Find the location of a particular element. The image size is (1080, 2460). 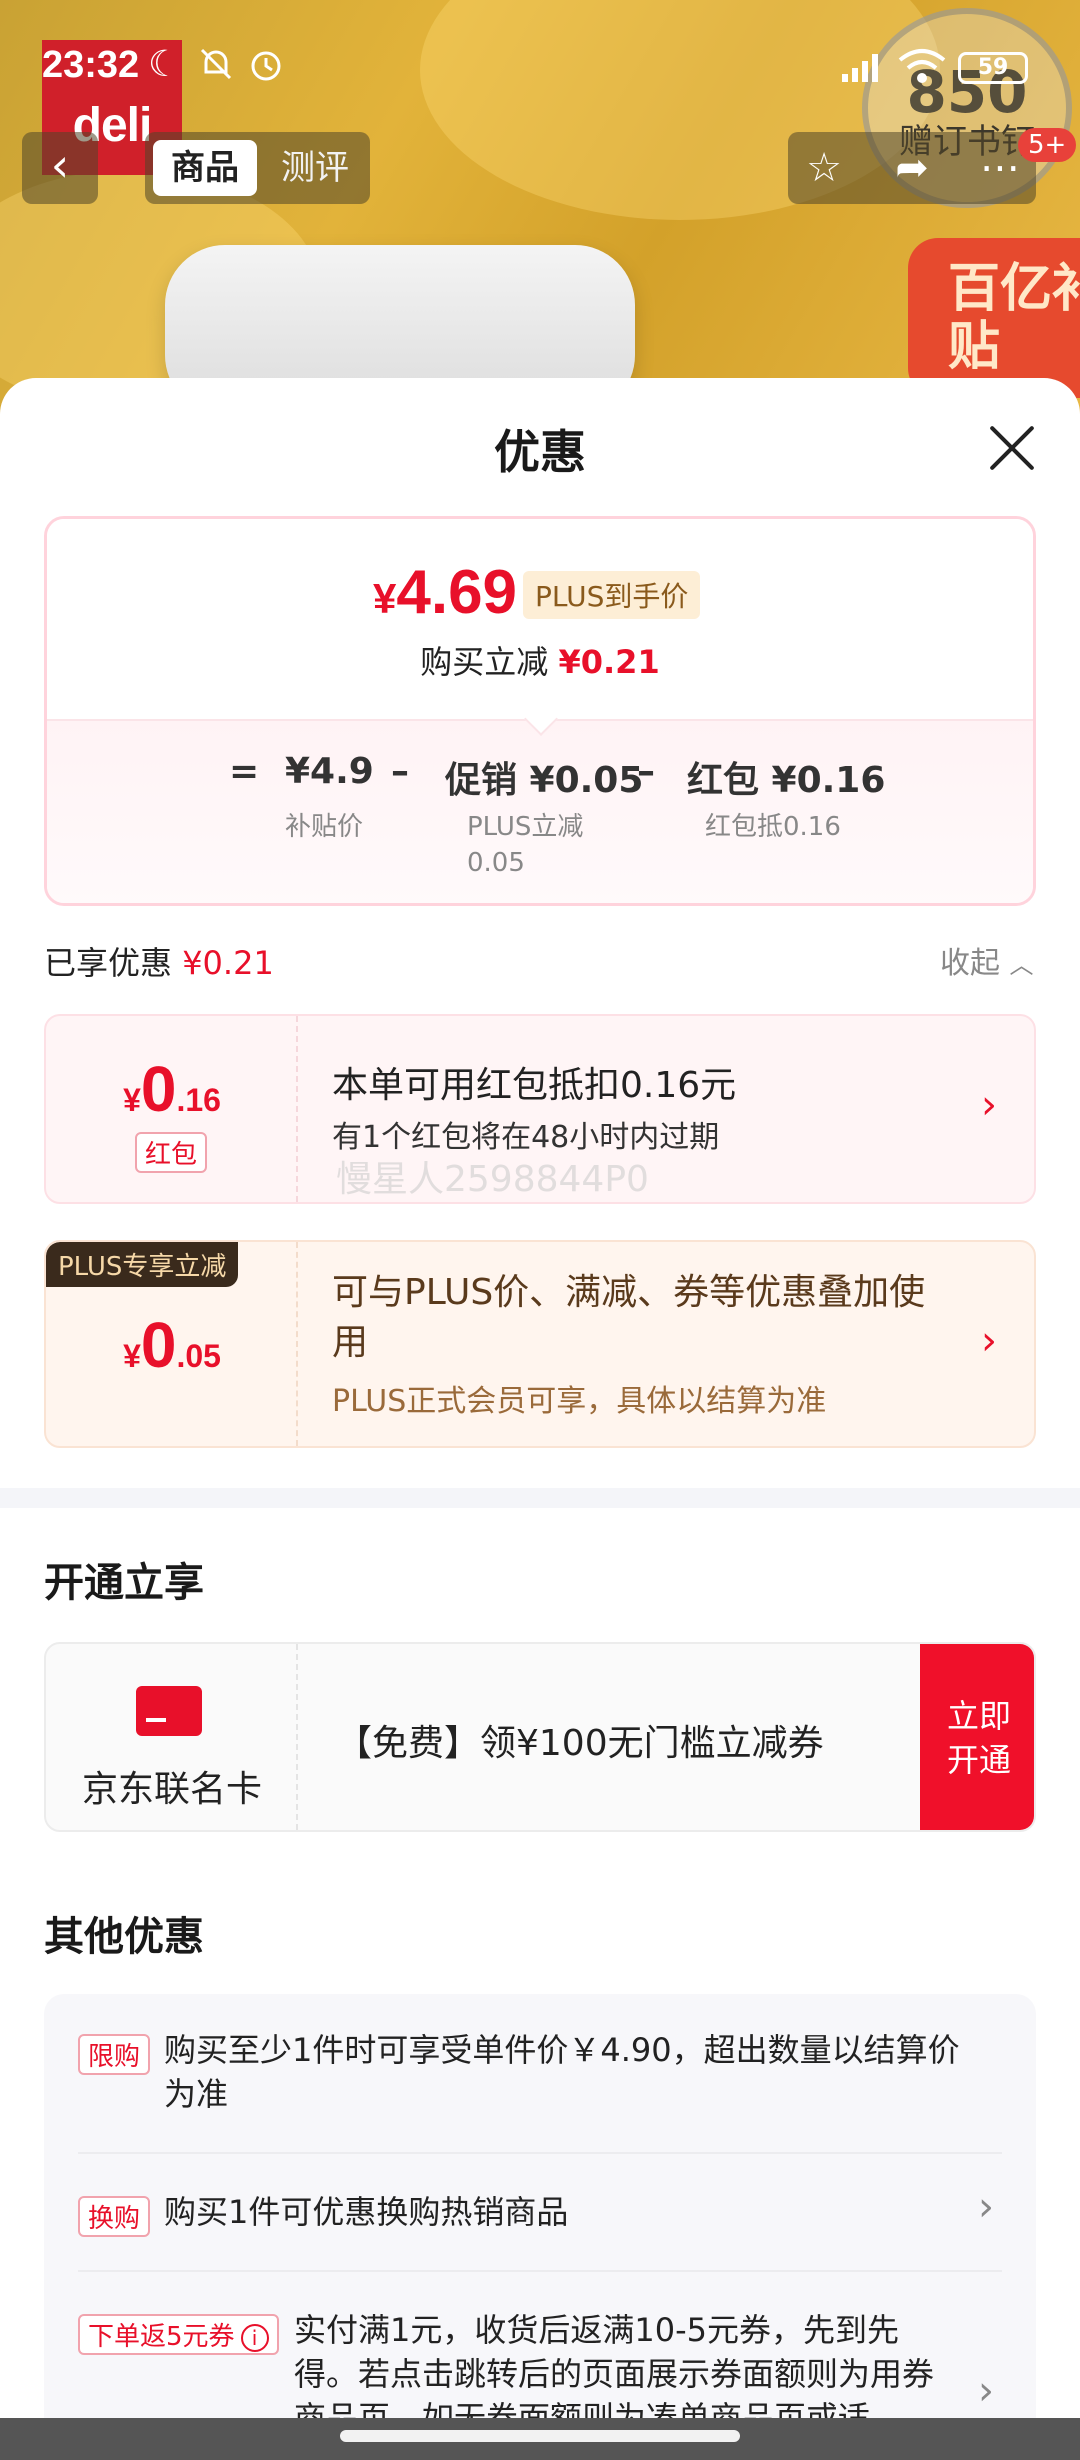

action-bar: ☆ ➦ ⋯ is located at coordinates (912, 168).